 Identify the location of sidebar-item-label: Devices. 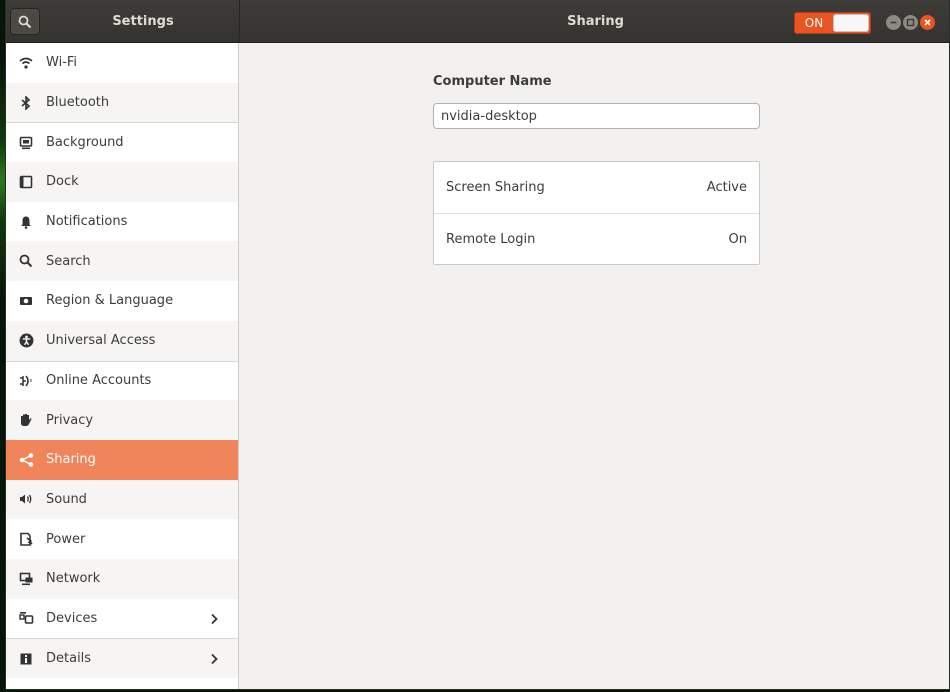
(72, 618).